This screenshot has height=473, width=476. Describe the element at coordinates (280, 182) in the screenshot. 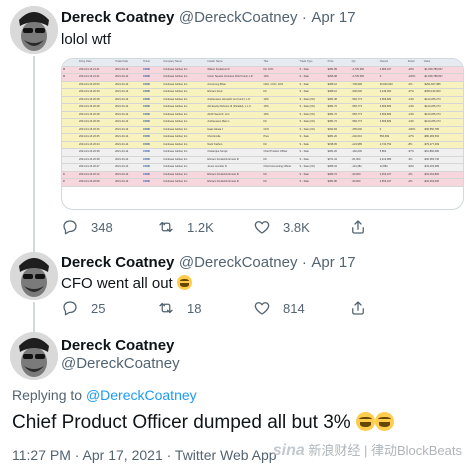

I see `table-cell: Dir` at that location.